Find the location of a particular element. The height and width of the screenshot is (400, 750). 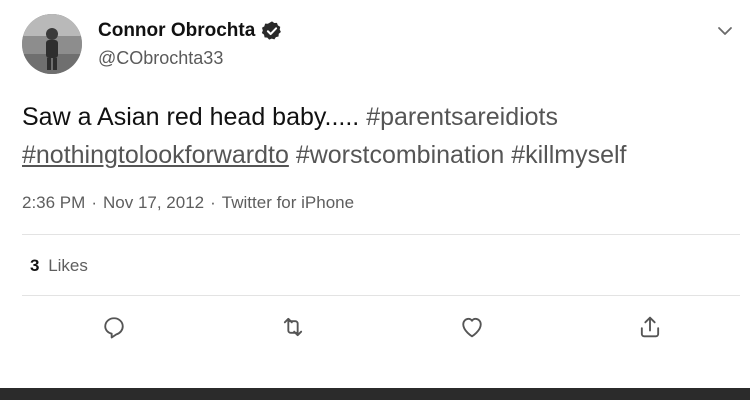

share-icon is located at coordinates (650, 327).